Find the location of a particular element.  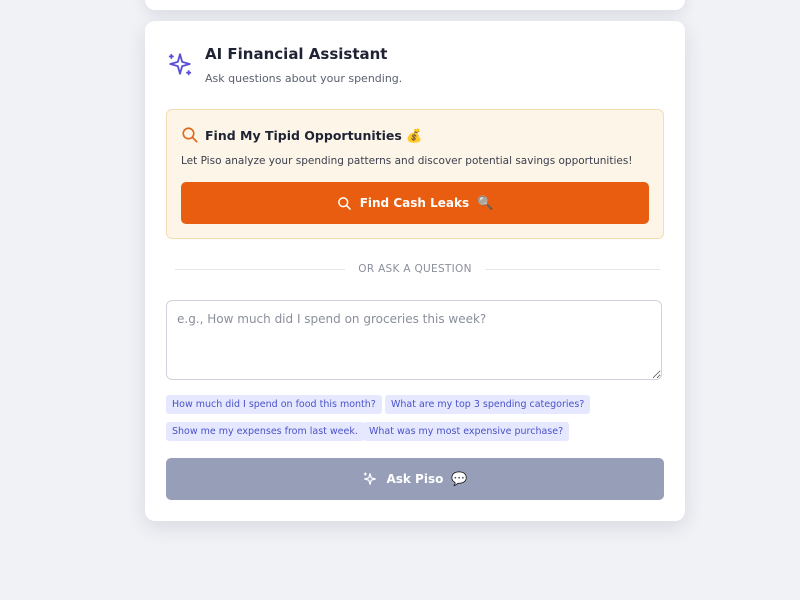

previous-card-edge is located at coordinates (415, 5).